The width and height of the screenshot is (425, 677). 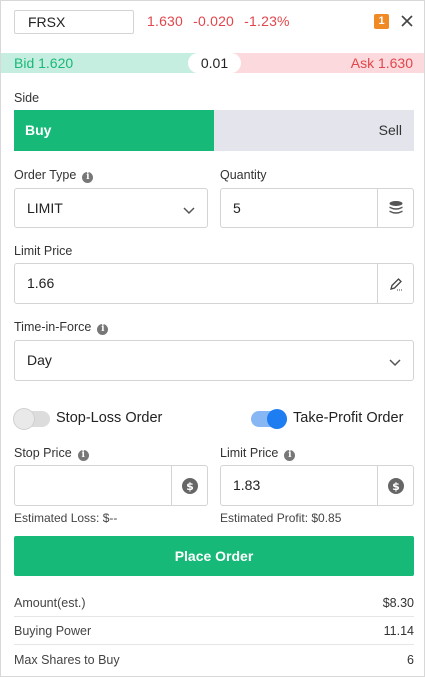 What do you see at coordinates (267, 21) in the screenshot?
I see `price-change-percent: -1.23%` at bounding box center [267, 21].